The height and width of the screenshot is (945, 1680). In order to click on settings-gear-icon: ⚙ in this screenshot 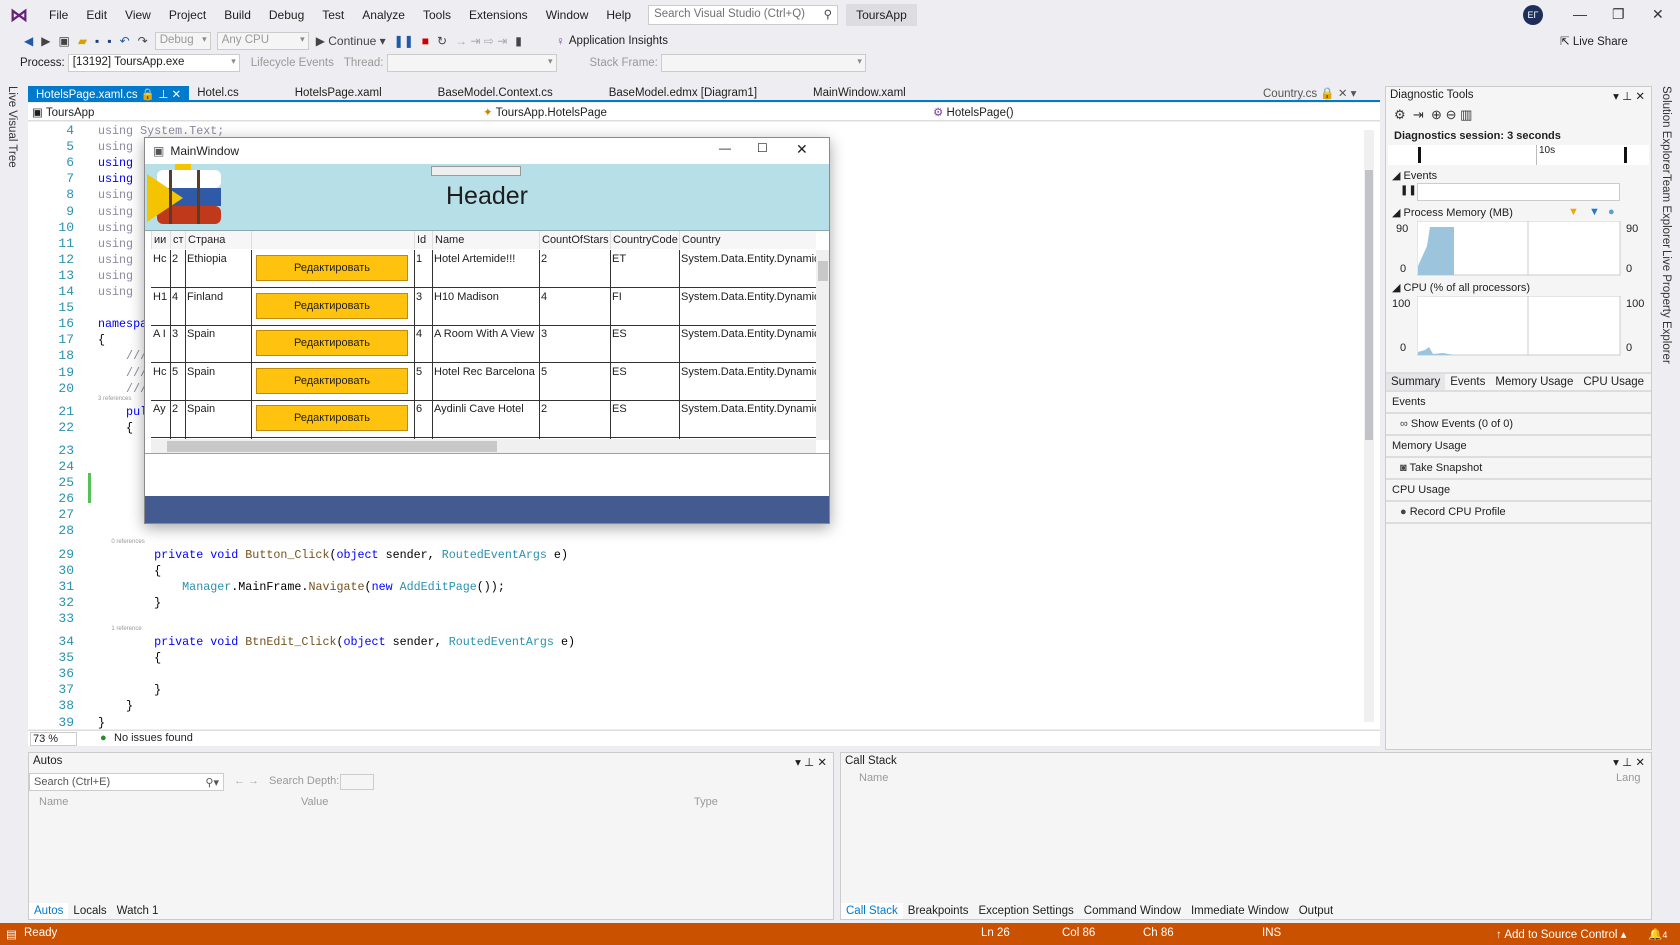, I will do `click(1400, 114)`.